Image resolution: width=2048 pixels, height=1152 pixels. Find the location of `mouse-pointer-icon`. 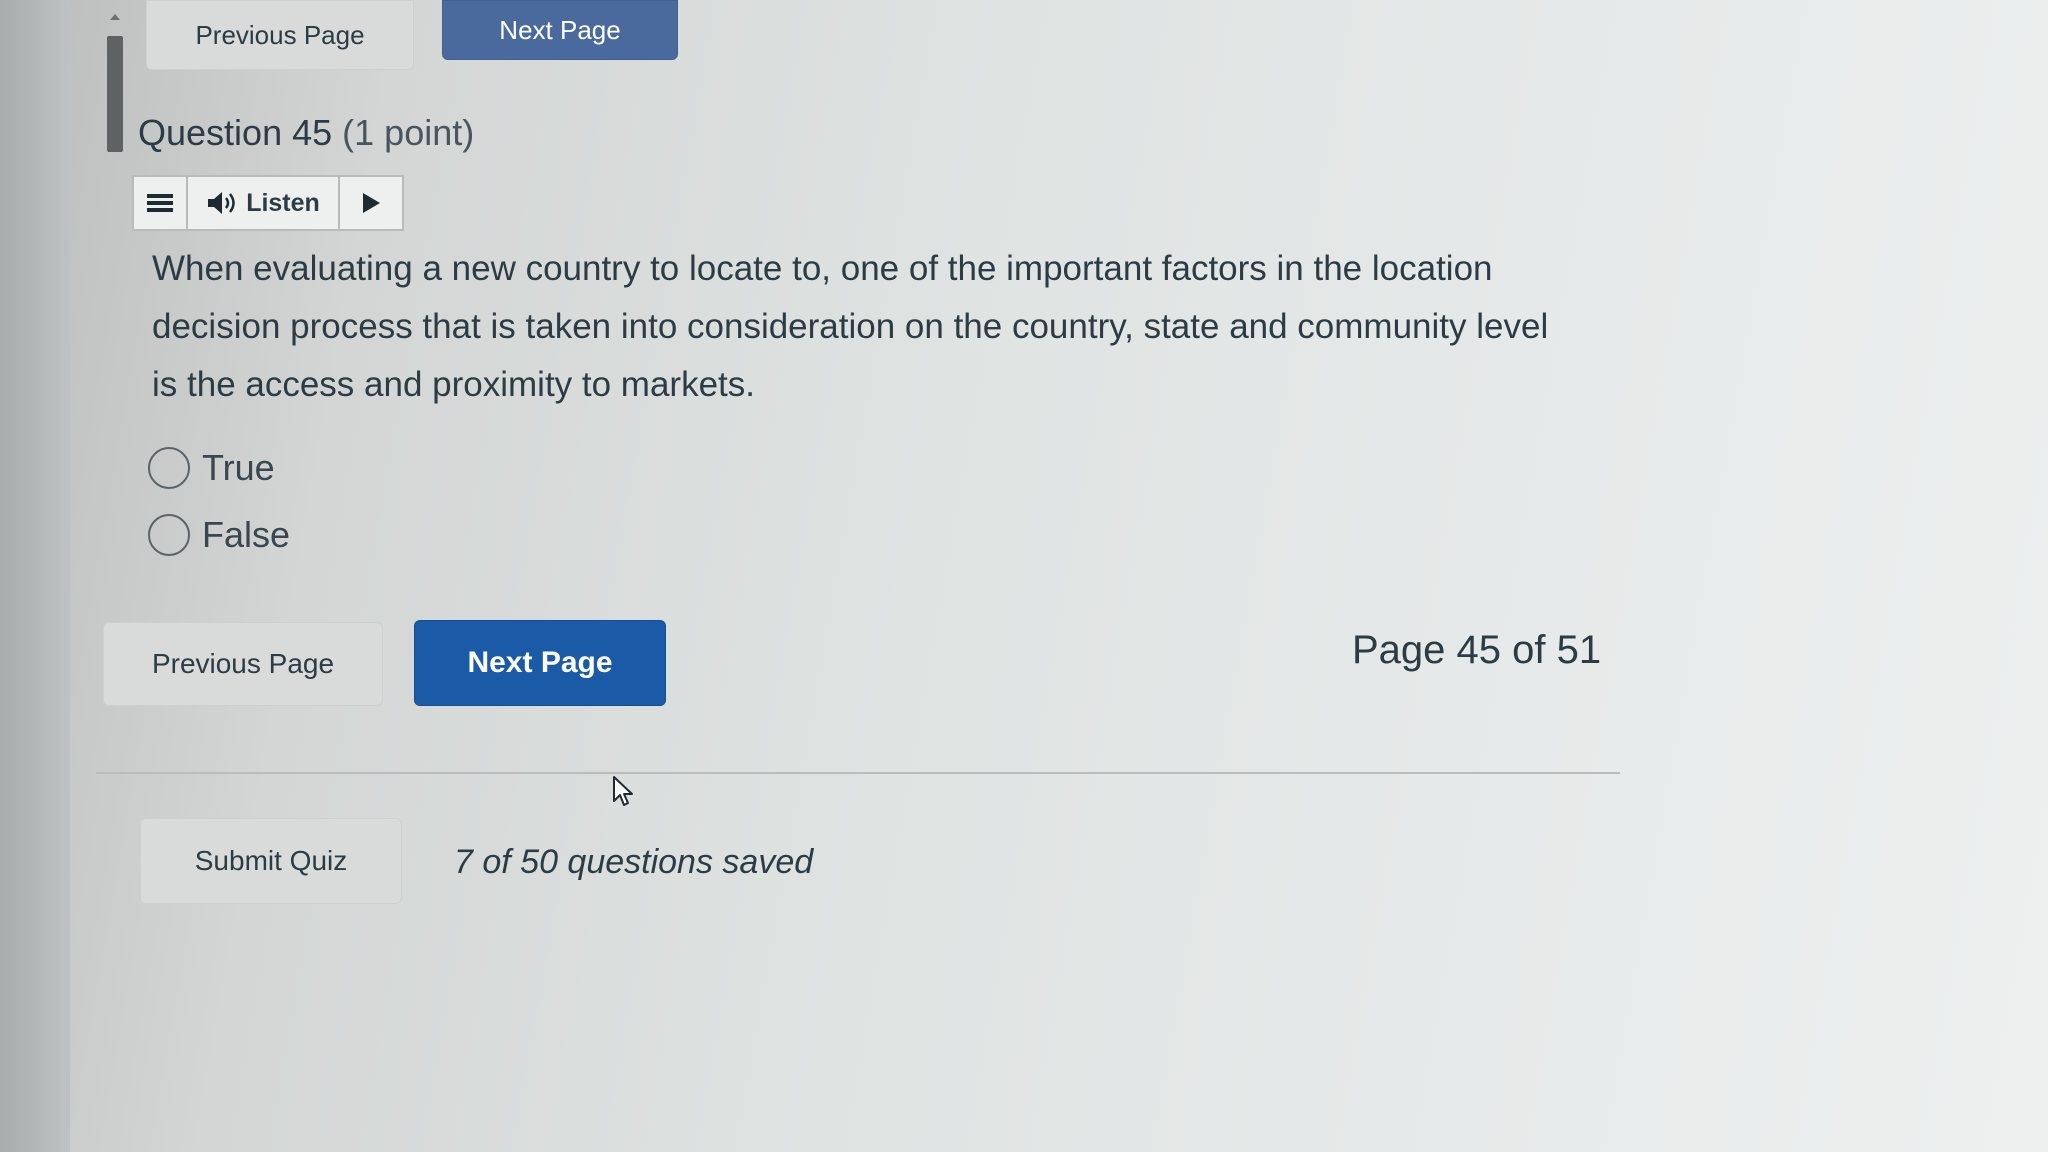

mouse-pointer-icon is located at coordinates (623, 791).